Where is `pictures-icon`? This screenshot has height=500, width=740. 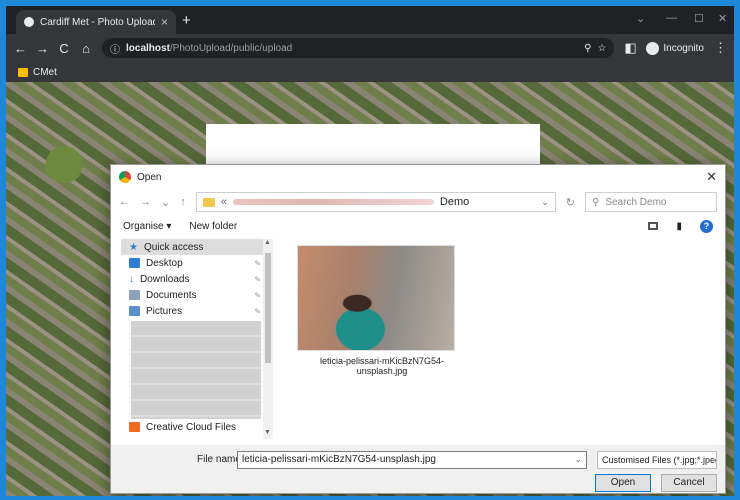 pictures-icon is located at coordinates (134, 311).